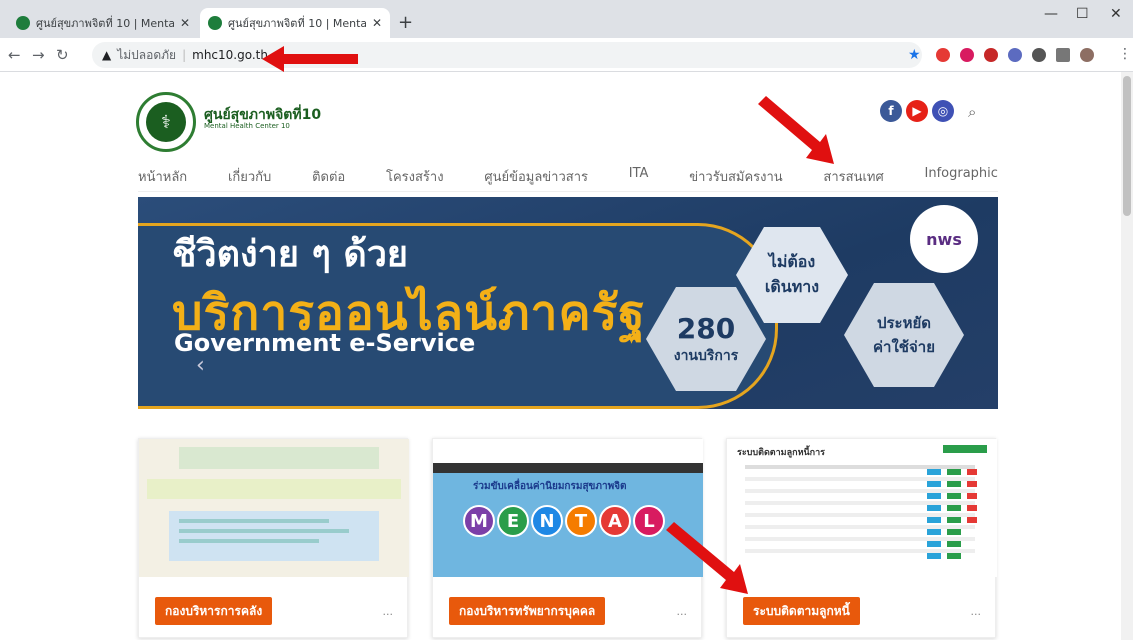 The height and width of the screenshot is (640, 1133). What do you see at coordinates (943, 55) in the screenshot?
I see `extension-opera-icon` at bounding box center [943, 55].